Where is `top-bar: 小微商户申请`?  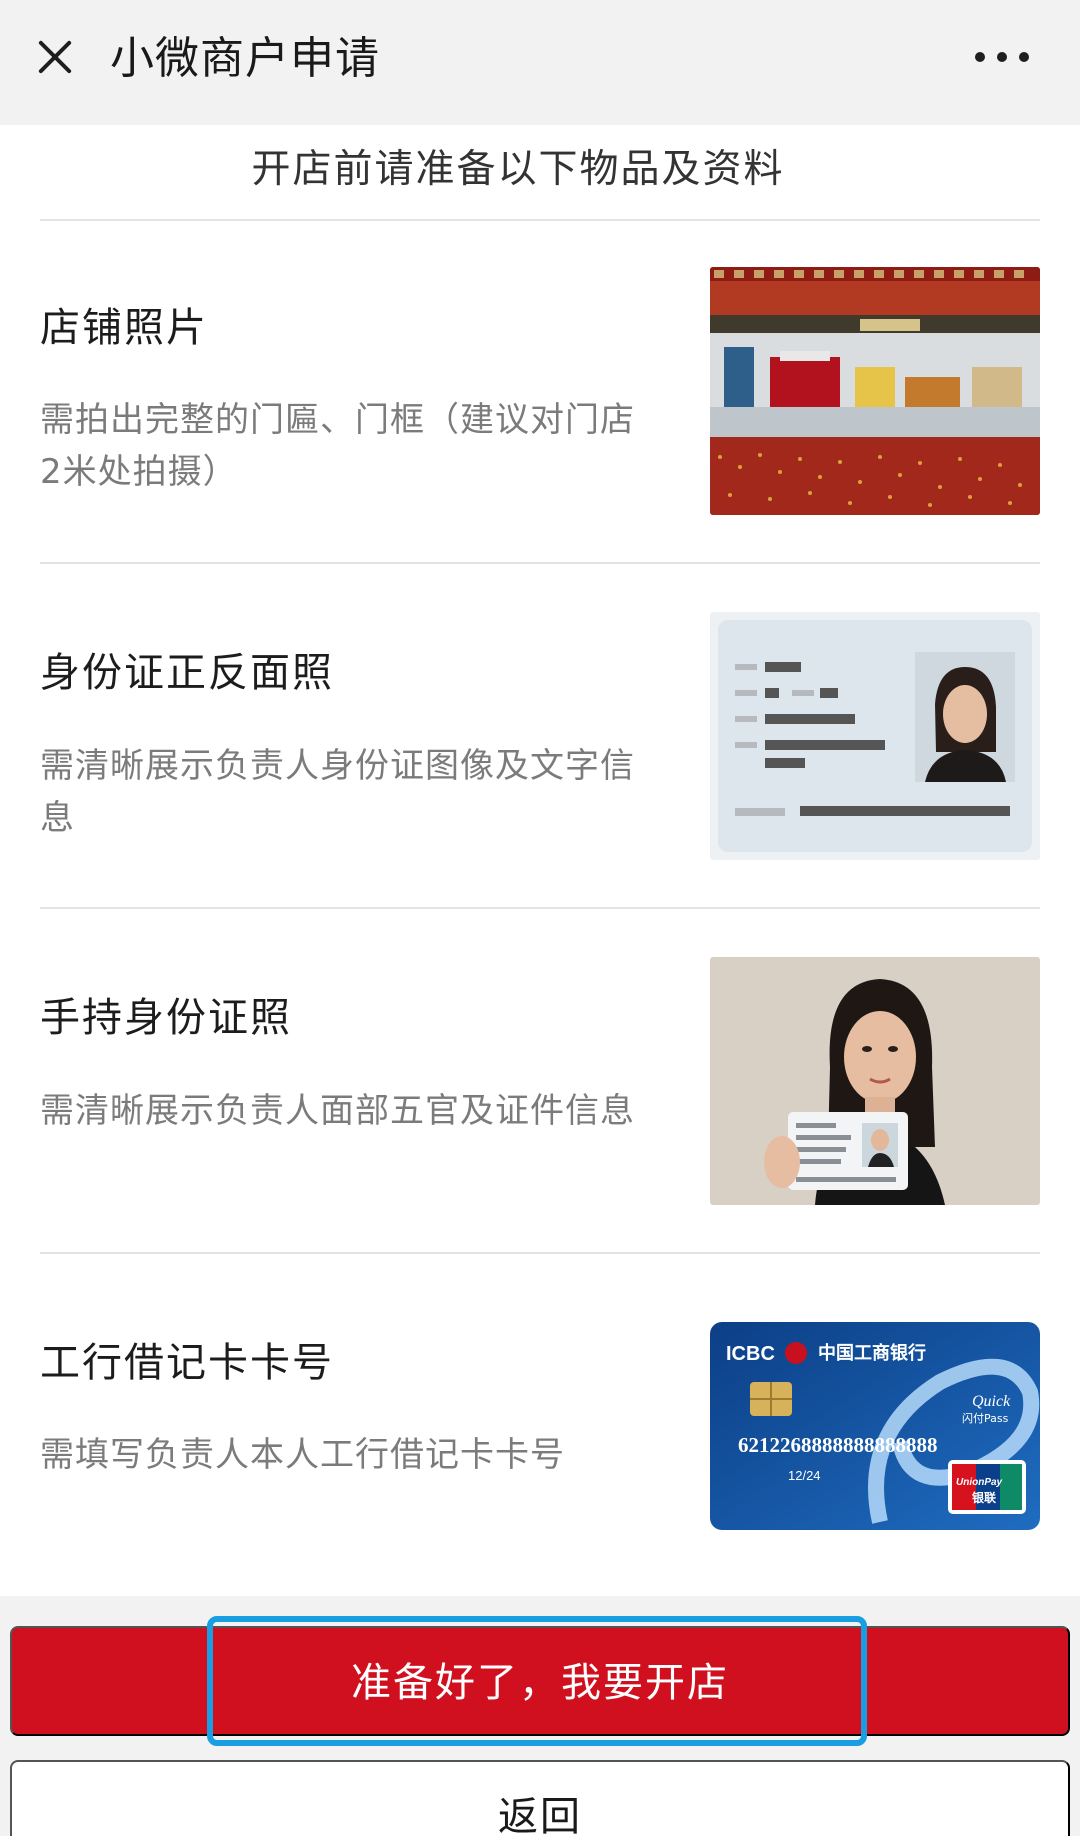
top-bar: 小微商户申请 is located at coordinates (540, 62).